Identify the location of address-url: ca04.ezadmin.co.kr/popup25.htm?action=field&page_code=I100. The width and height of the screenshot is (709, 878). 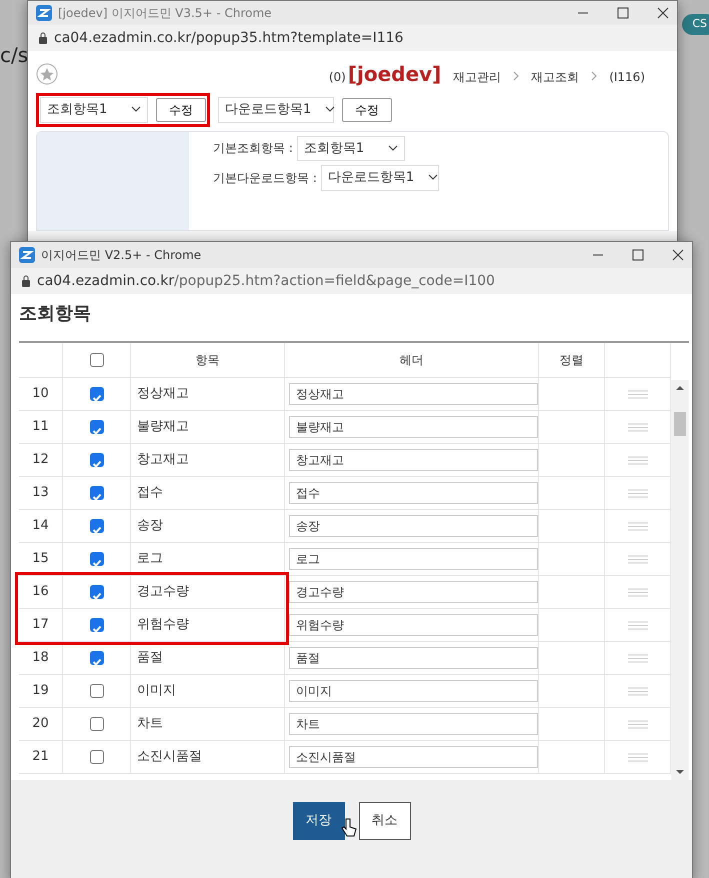
(266, 281).